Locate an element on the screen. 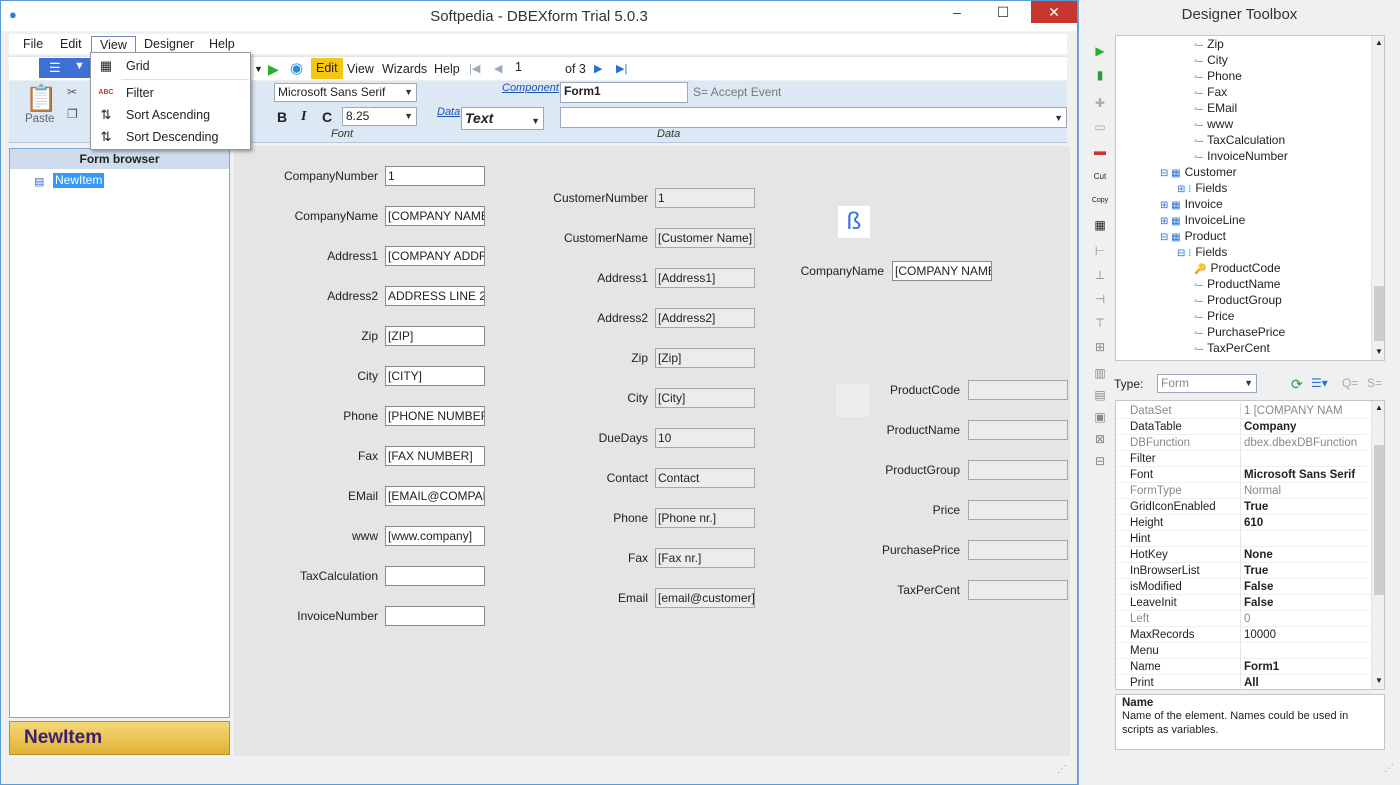 This screenshot has height=785, width=1400. first-record-icon: |◀ is located at coordinates (474, 69).